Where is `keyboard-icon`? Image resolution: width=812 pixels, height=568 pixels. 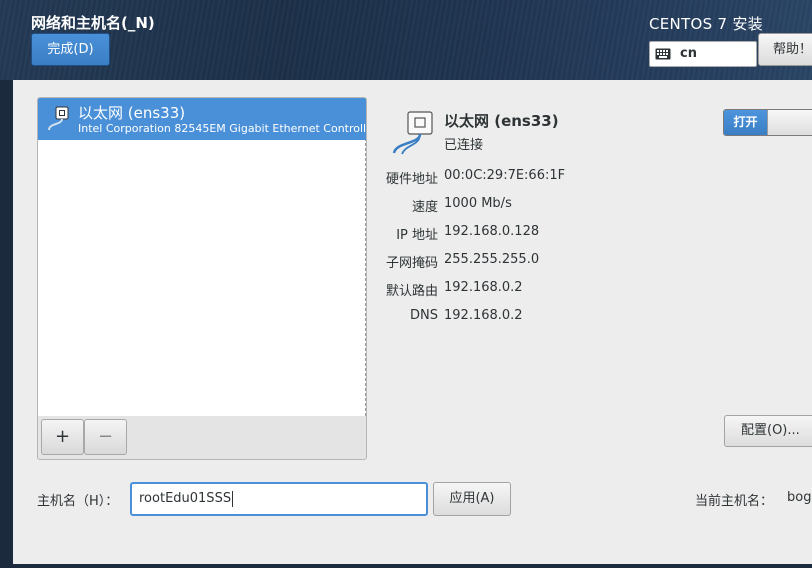 keyboard-icon is located at coordinates (663, 54).